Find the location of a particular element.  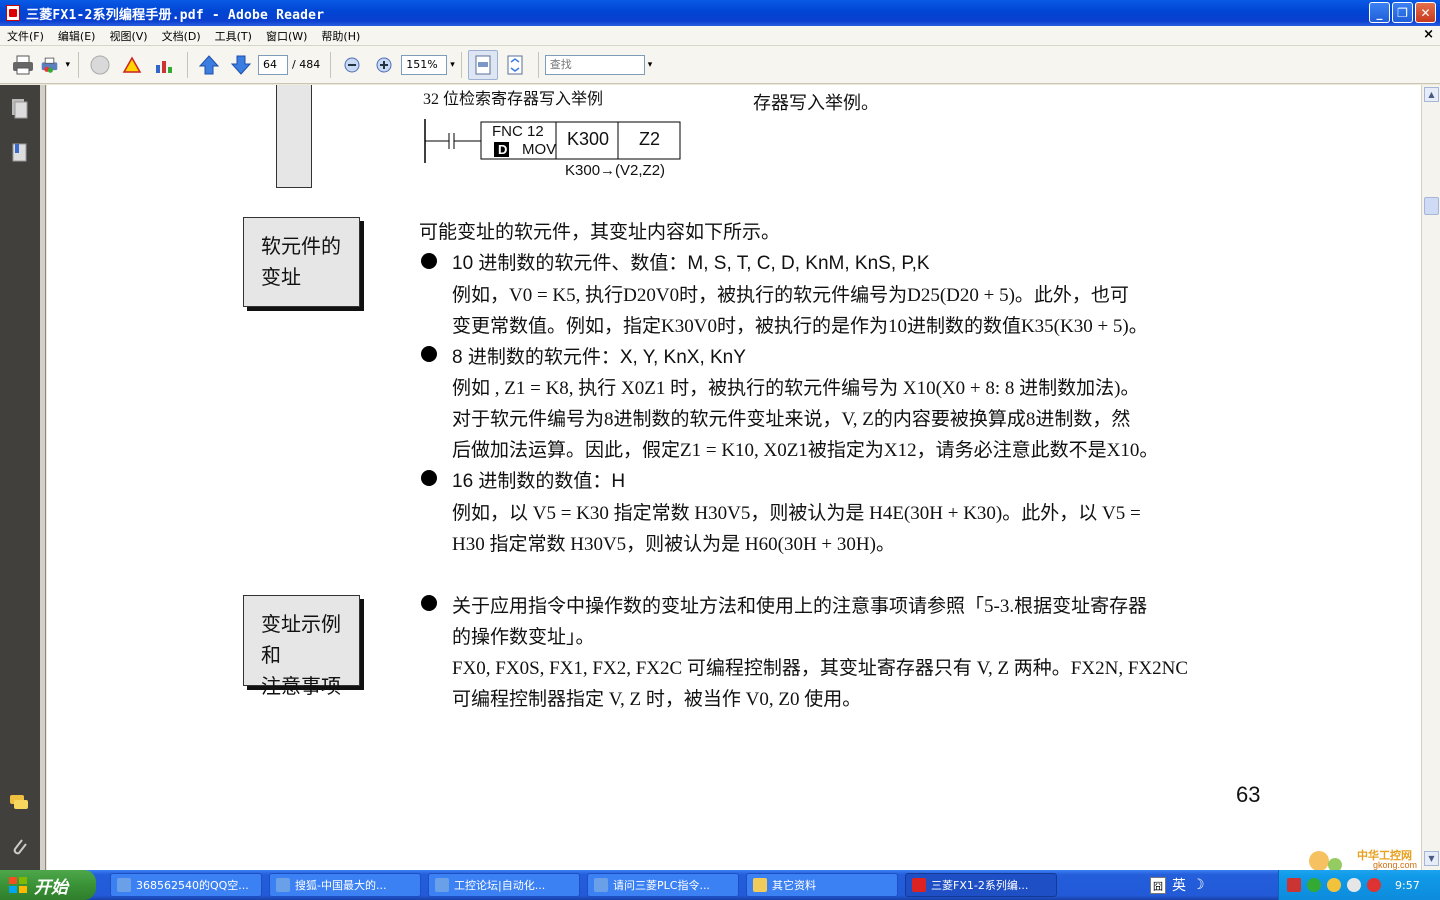

menu-document: 文档(D) is located at coordinates (181, 36).